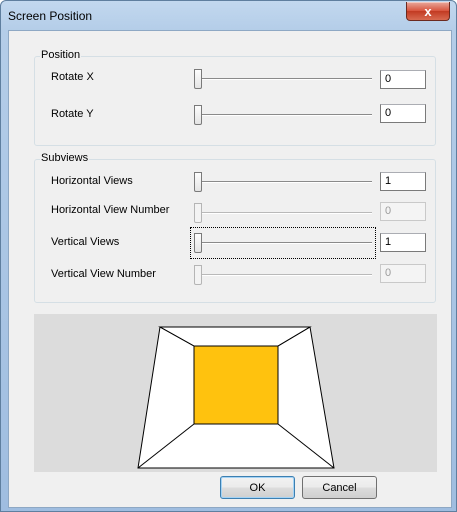 The height and width of the screenshot is (512, 457). I want to click on horizontal-view-number-label: Horizontal View Number, so click(110, 210).